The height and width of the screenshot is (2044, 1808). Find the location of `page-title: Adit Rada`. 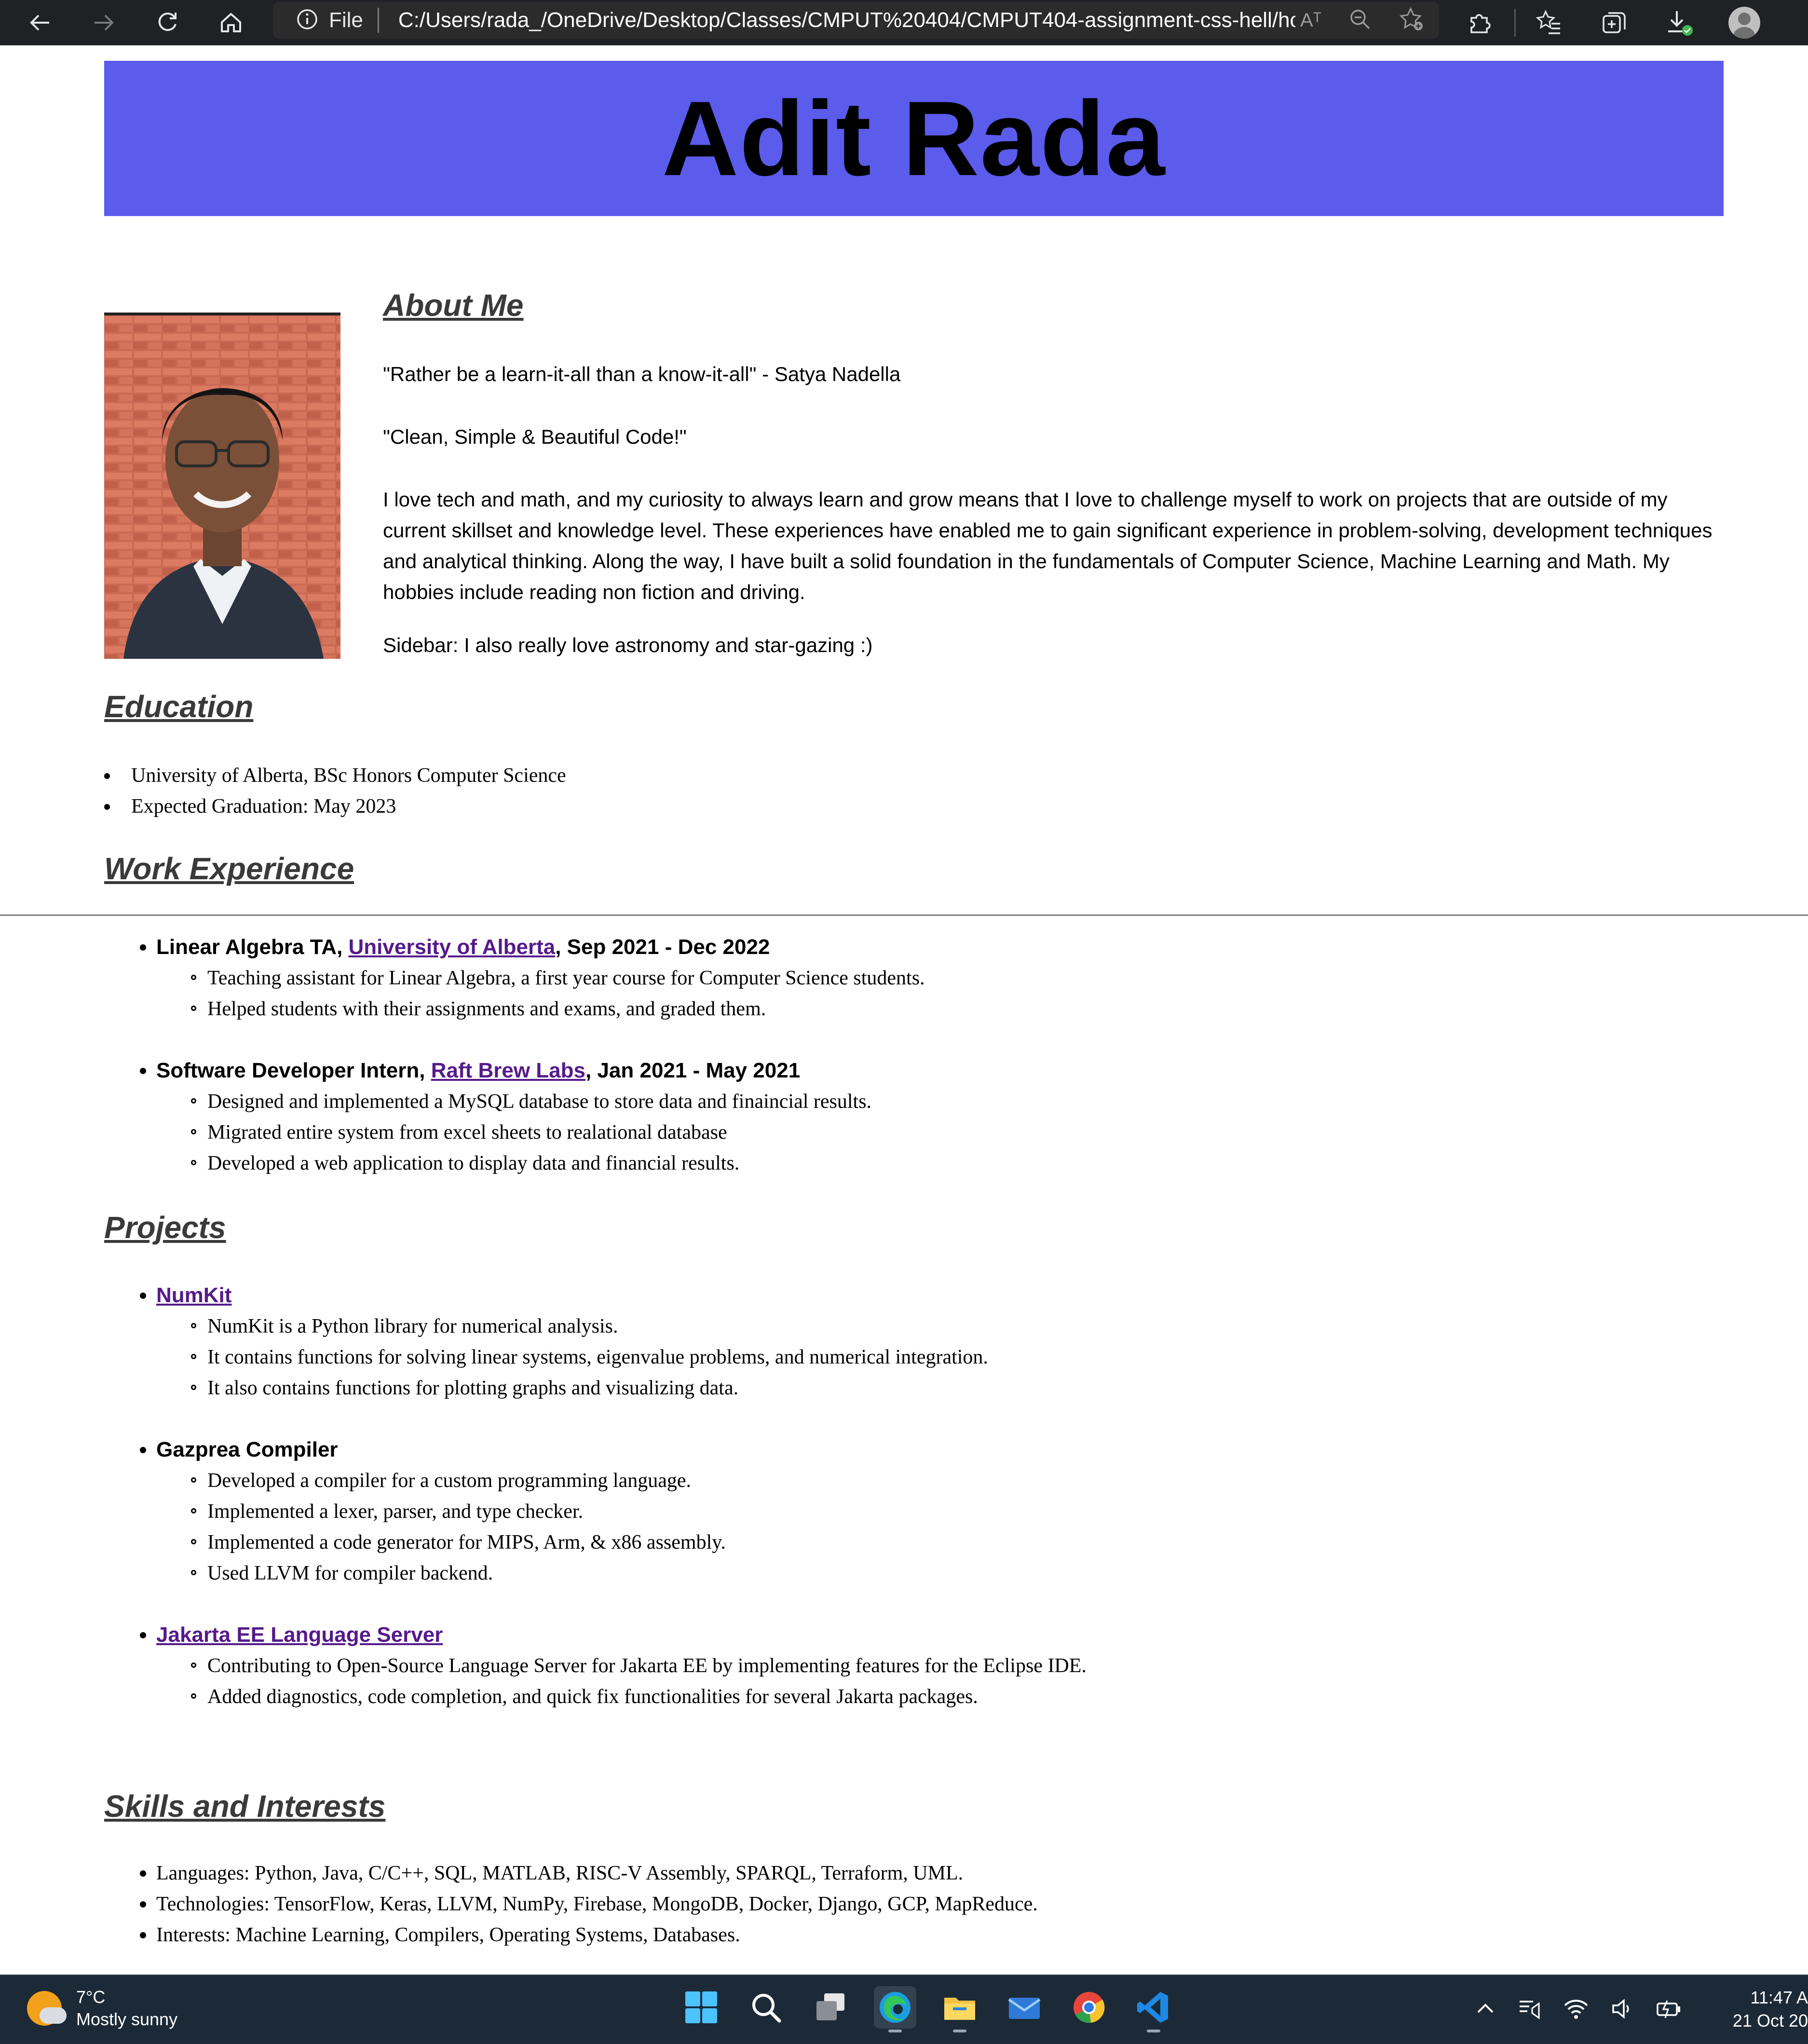

page-title: Adit Rada is located at coordinates (914, 138).